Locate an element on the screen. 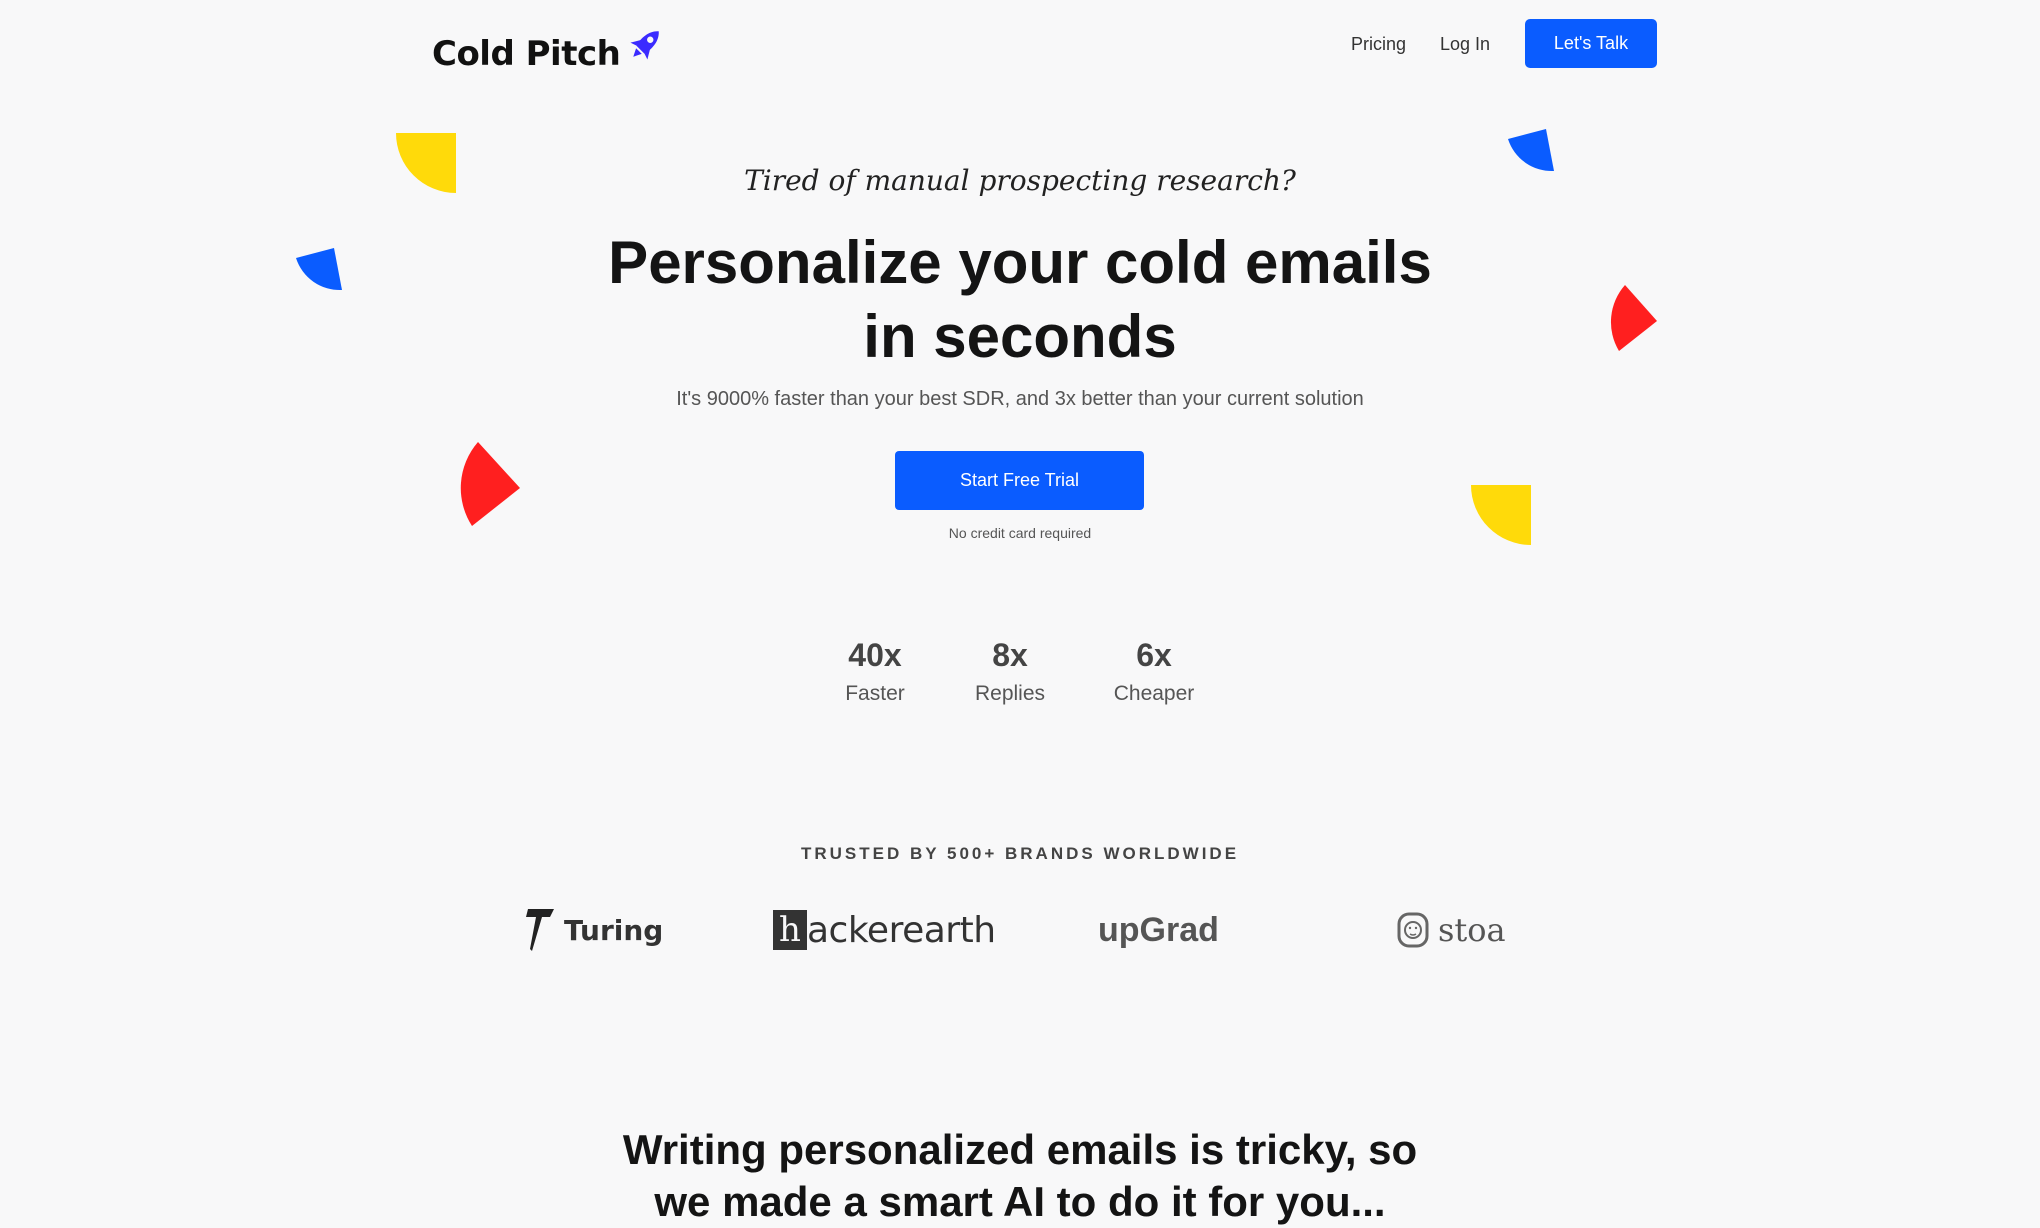 The height and width of the screenshot is (1228, 2040). stat-label: Cheaper is located at coordinates (1154, 693).